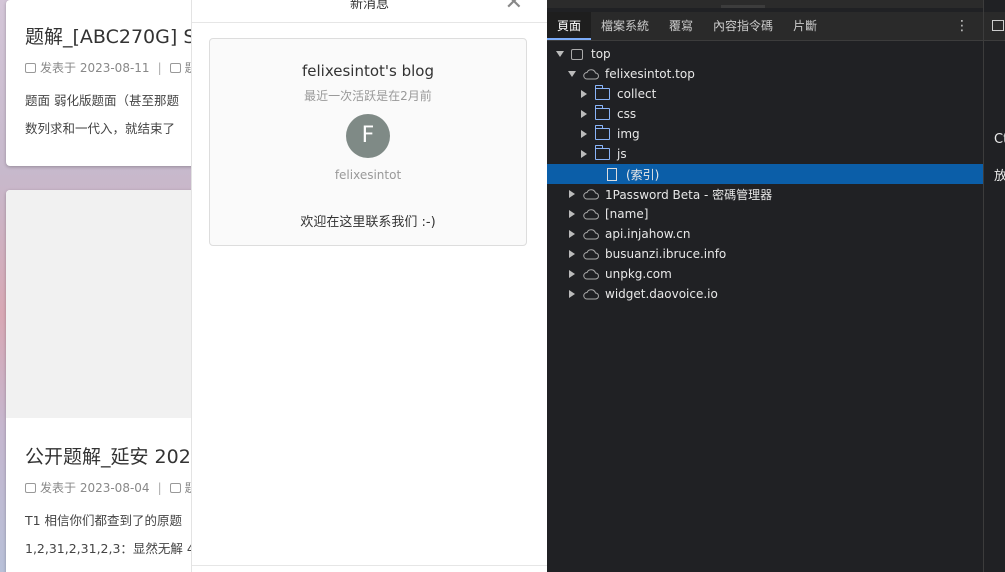  Describe the element at coordinates (765, 54) in the screenshot. I see `tree-item: top` at that location.